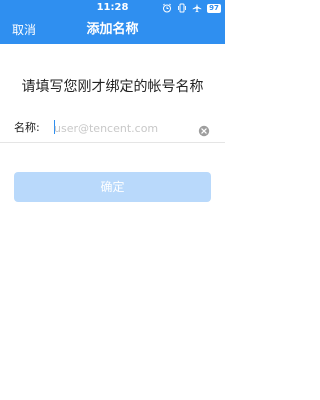 Image resolution: width=320 pixels, height=400 pixels. I want to click on status-icons: 97, so click(191, 8).